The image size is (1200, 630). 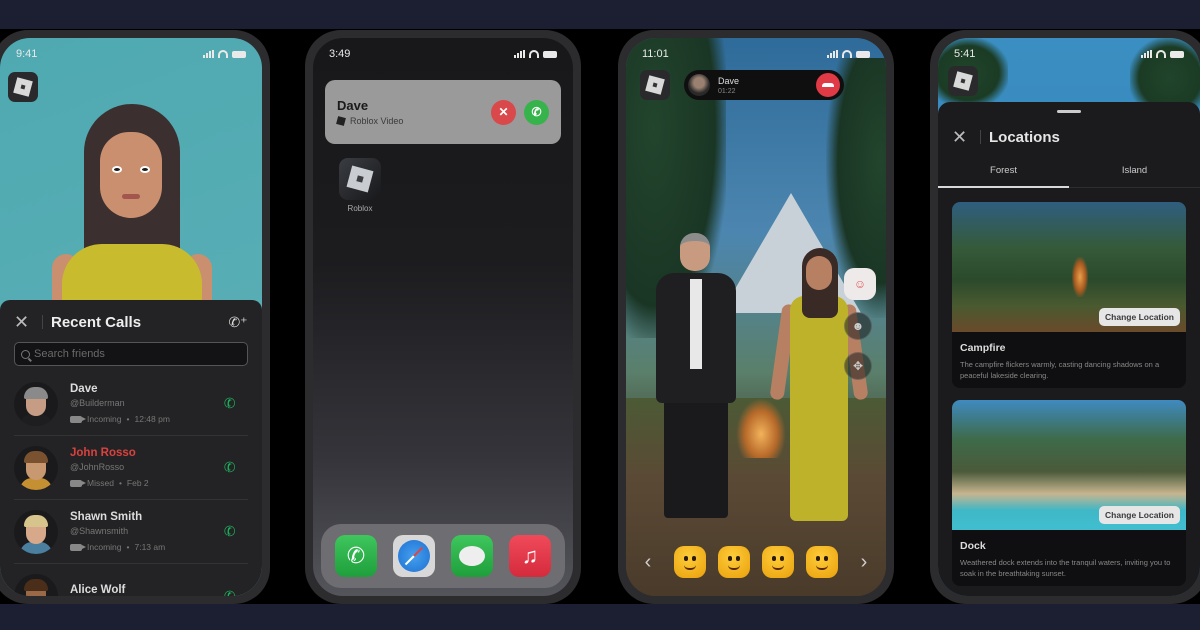 I want to click on wifi-icon, so click(x=534, y=54).